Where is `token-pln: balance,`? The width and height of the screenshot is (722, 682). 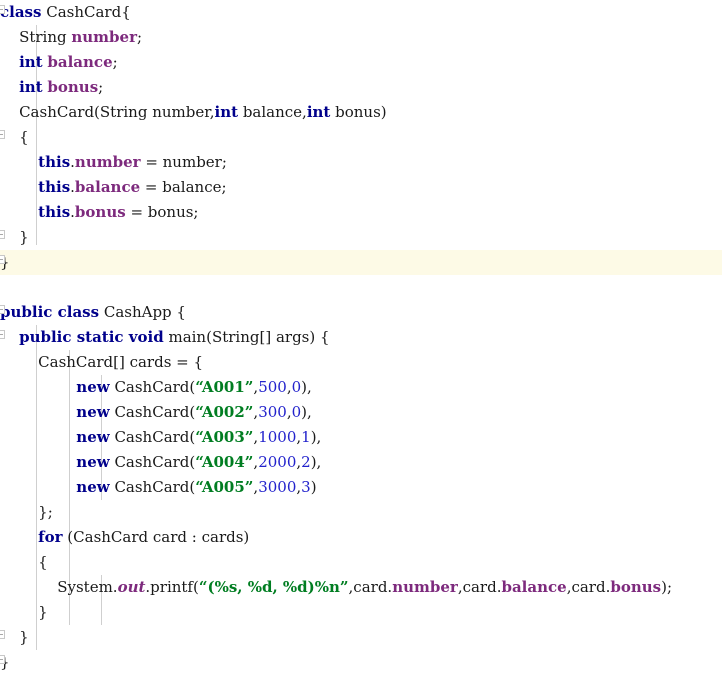
token-pln: balance, is located at coordinates (272, 112).